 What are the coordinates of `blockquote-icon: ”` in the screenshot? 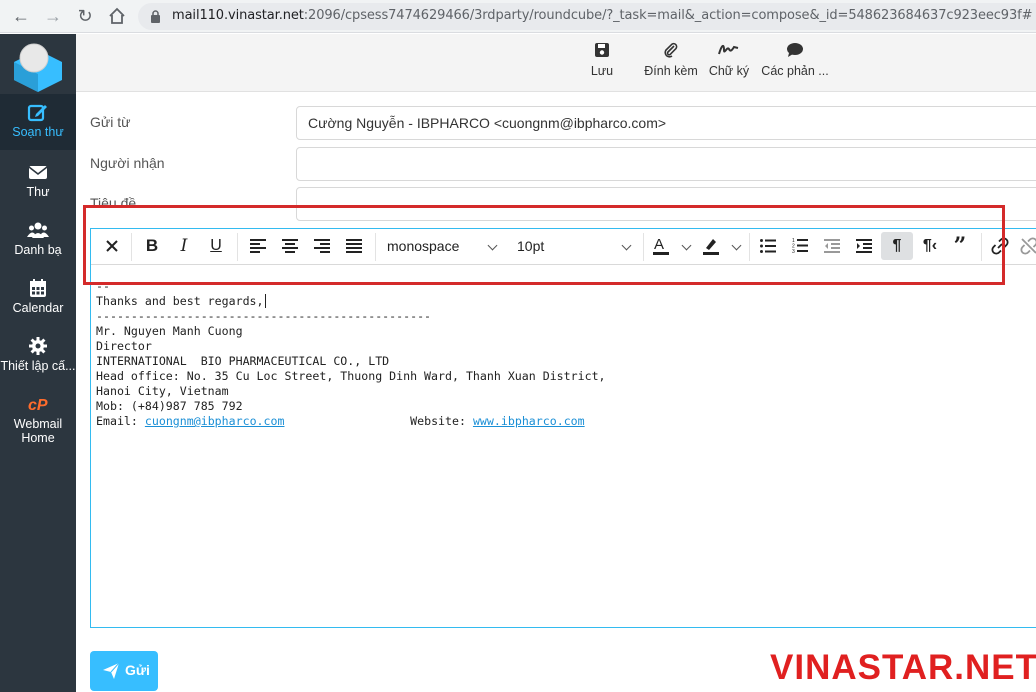 It's located at (960, 246).